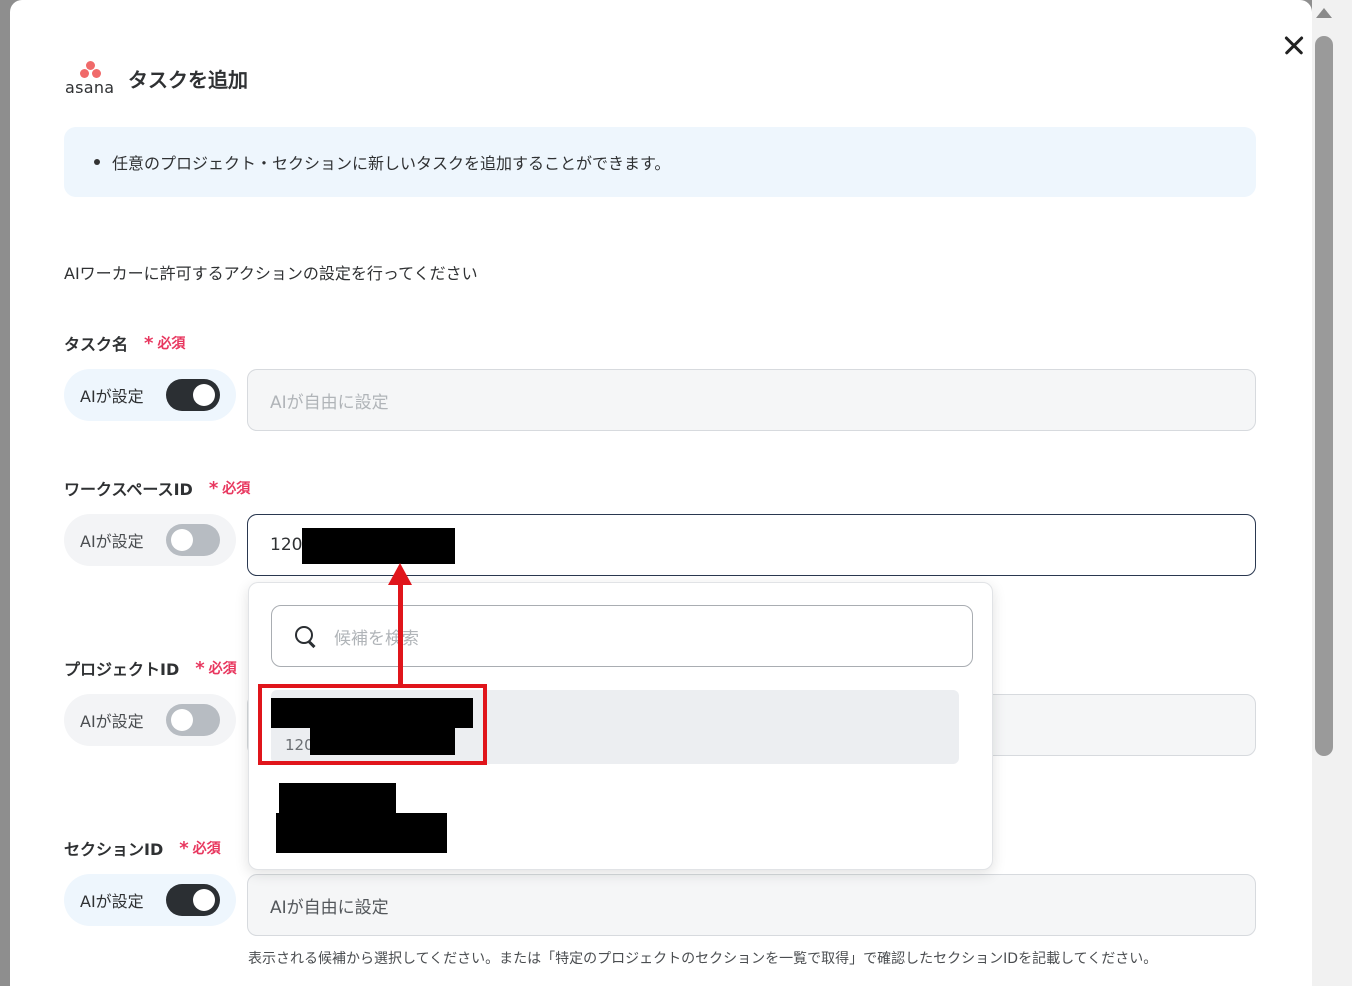  Describe the element at coordinates (751, 905) in the screenshot. I see `section-id-input: AIが自由に設定` at that location.